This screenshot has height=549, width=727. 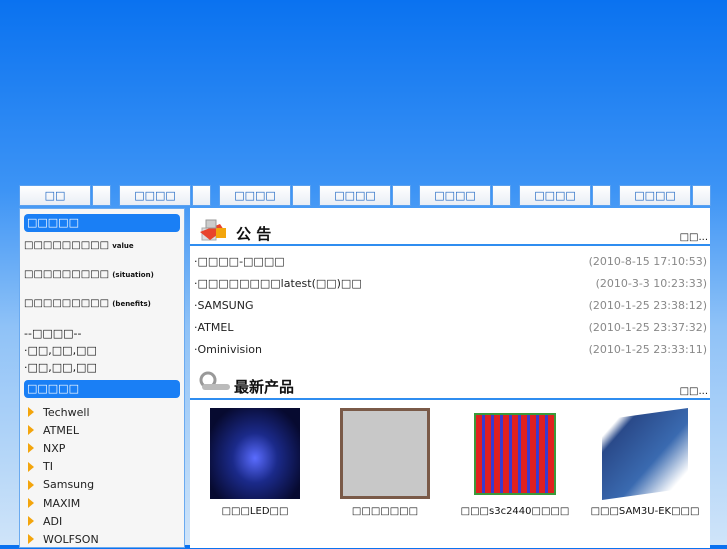 I want to click on products-title: 最新产品, so click(x=264, y=387).